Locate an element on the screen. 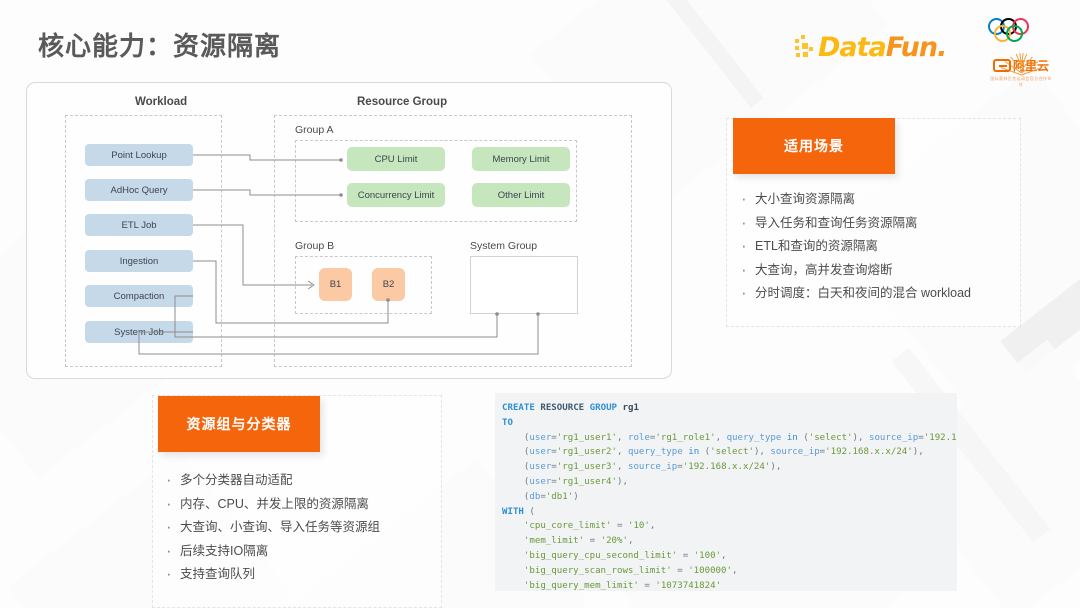 This screenshot has width=1080, height=608. datafun-text-a: Data is located at coordinates (852, 47).